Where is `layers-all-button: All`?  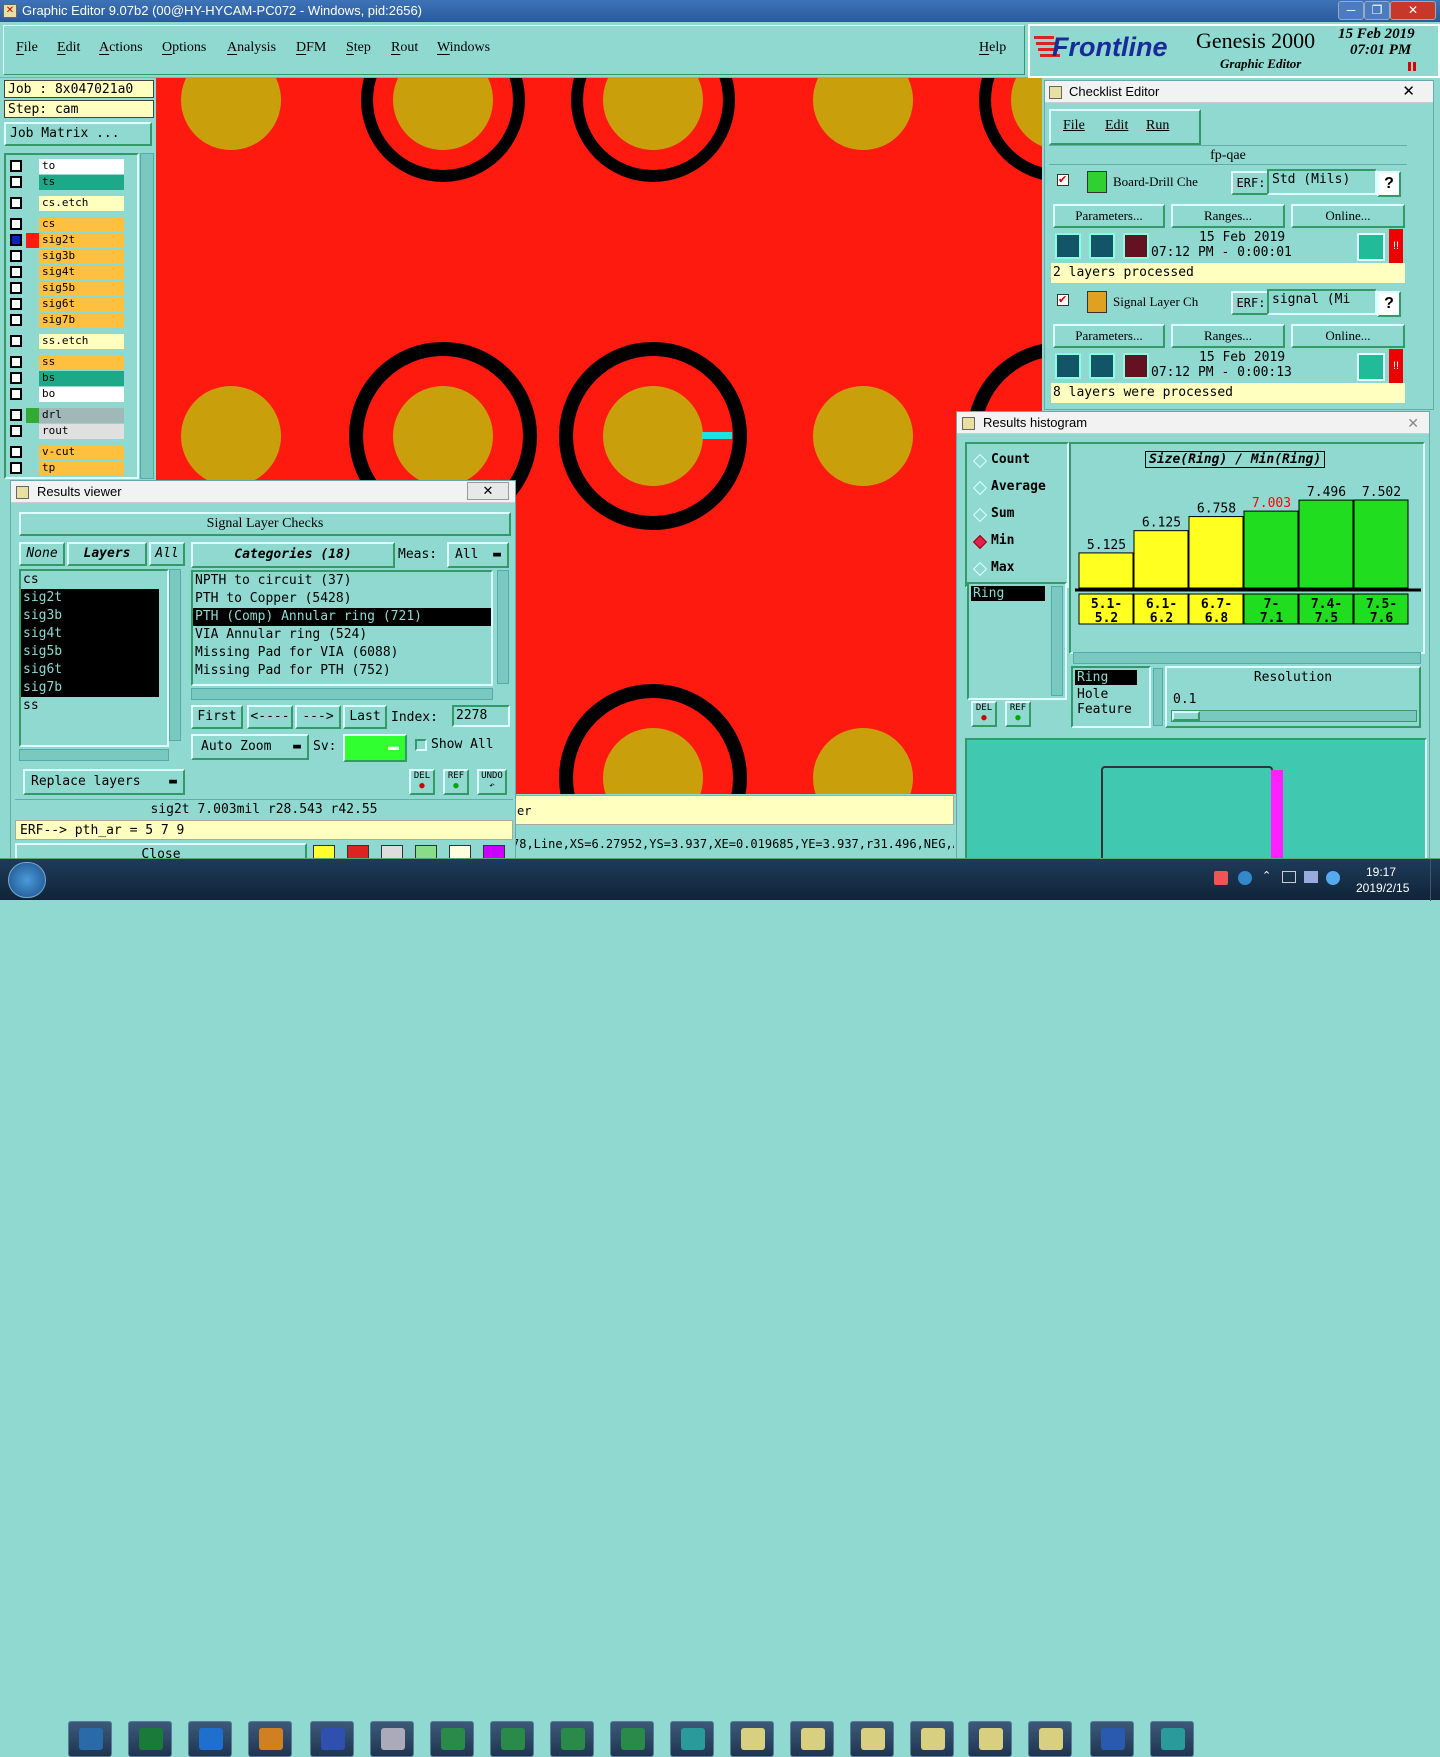 layers-all-button: All is located at coordinates (167, 554).